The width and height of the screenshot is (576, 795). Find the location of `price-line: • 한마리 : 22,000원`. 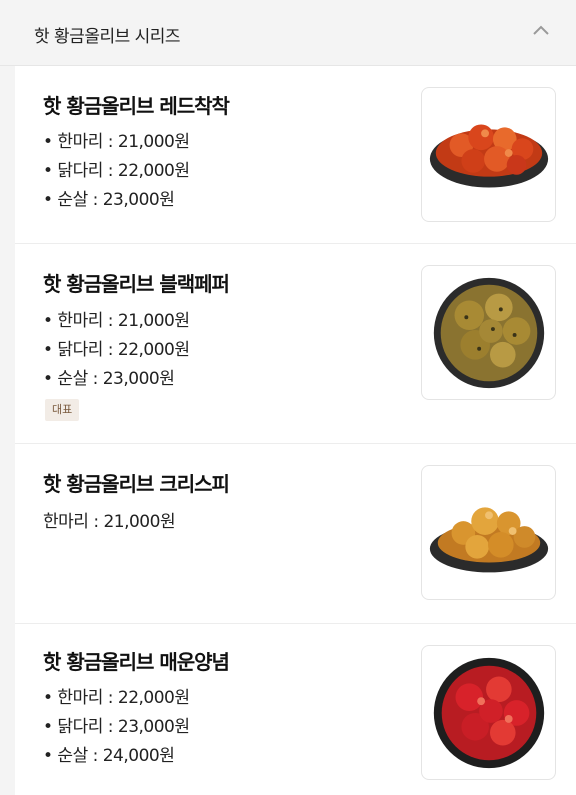

price-line: • 한마리 : 22,000원 is located at coordinates (116, 698).